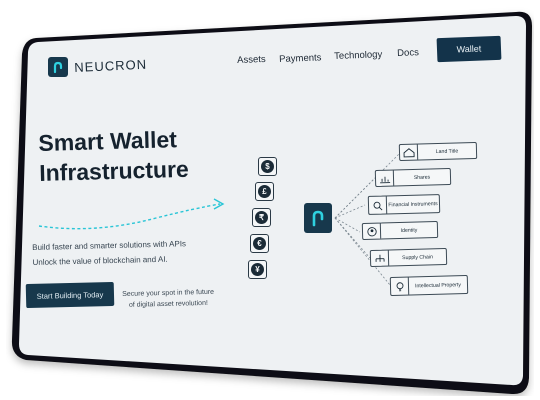 Image resolution: width=540 pixels, height=400 pixels. I want to click on tag-land-title: Land Title, so click(438, 151).